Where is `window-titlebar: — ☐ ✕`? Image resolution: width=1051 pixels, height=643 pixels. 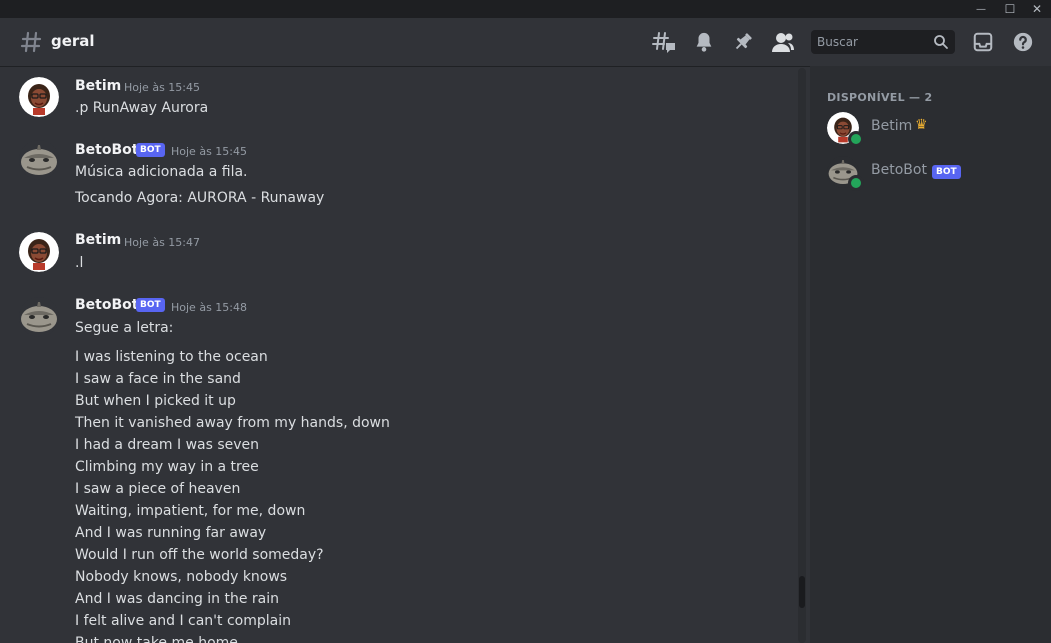
window-titlebar: — ☐ ✕ is located at coordinates (525, 9).